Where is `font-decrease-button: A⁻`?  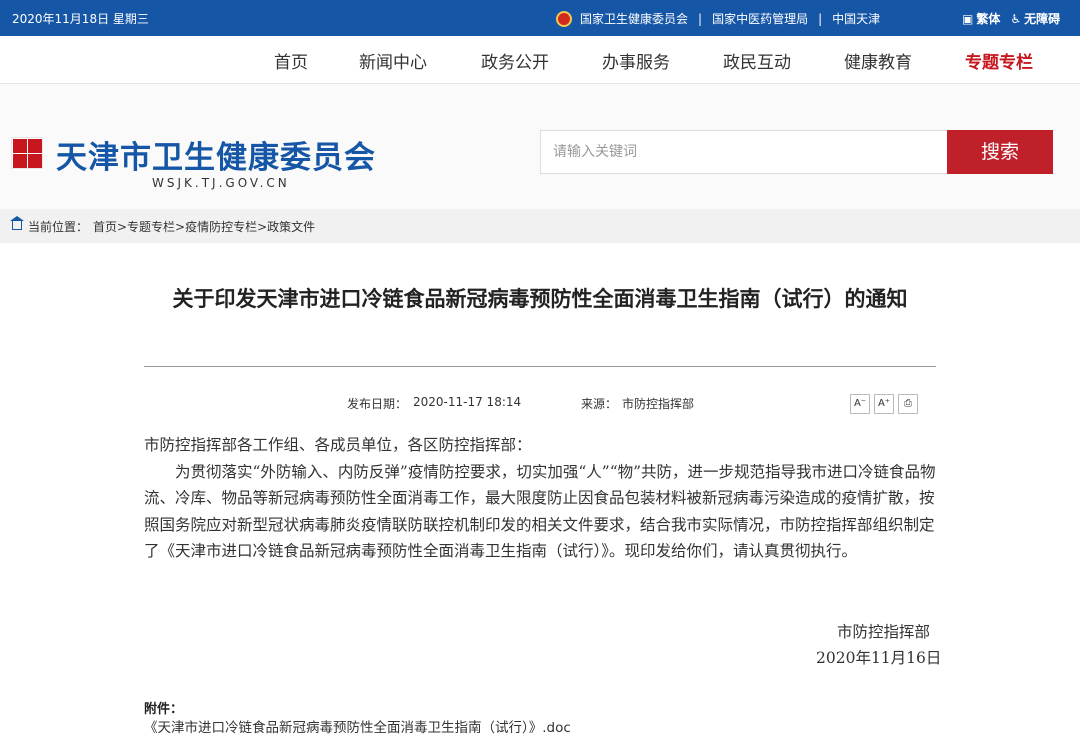 font-decrease-button: A⁻ is located at coordinates (860, 404).